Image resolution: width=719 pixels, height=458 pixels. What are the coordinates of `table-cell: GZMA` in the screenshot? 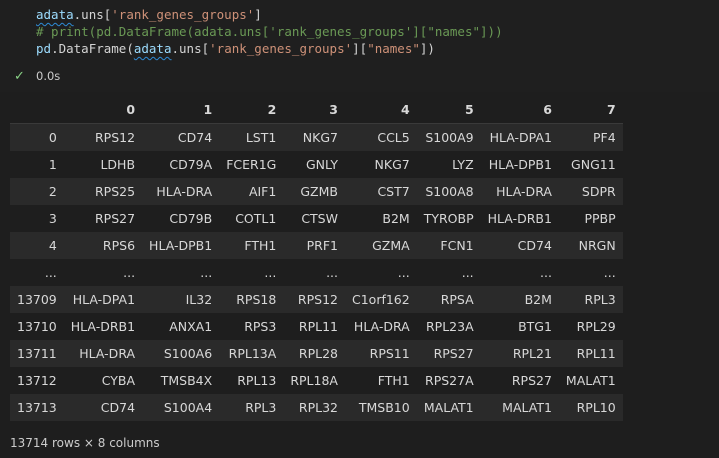 It's located at (391, 245).